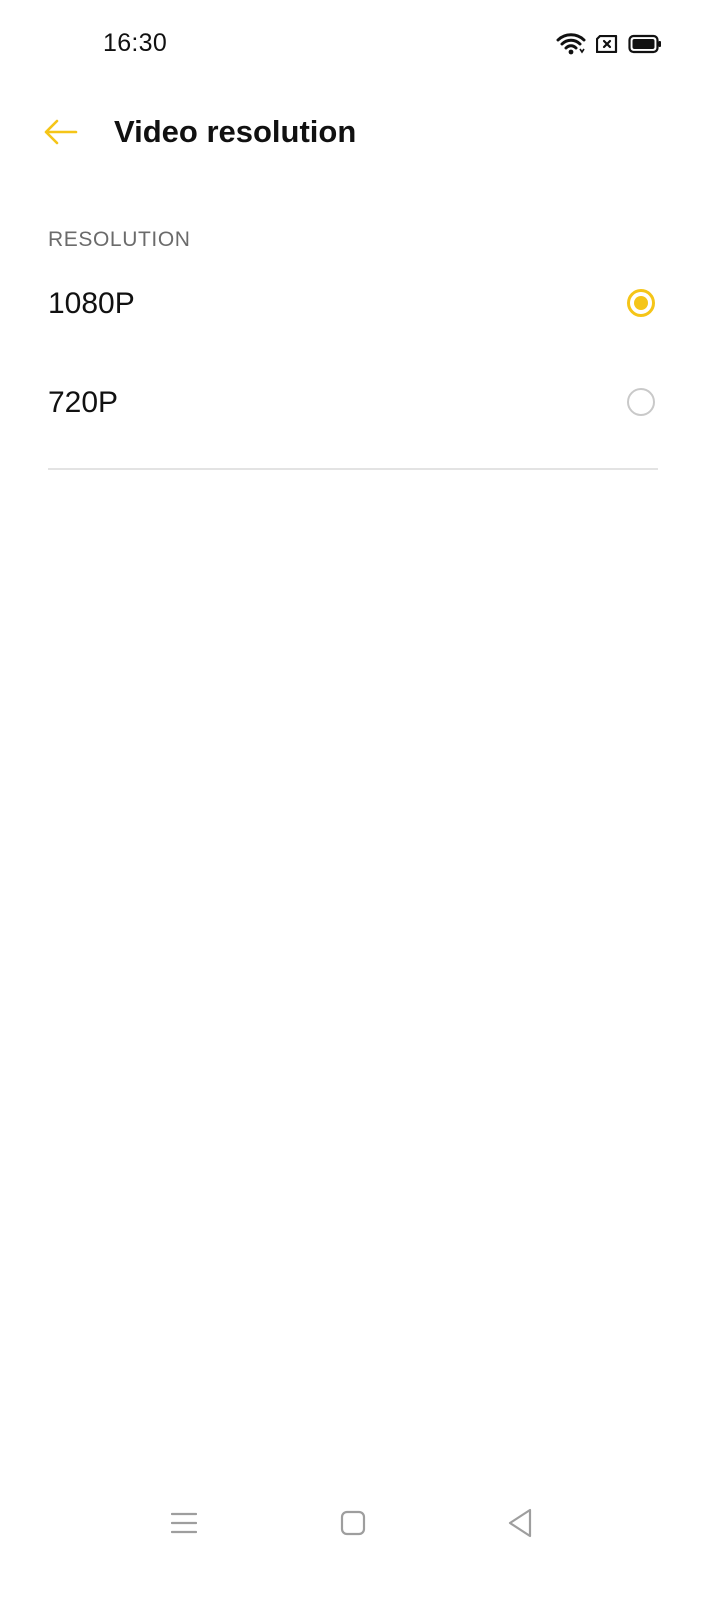  I want to click on recents-button, so click(184, 1525).